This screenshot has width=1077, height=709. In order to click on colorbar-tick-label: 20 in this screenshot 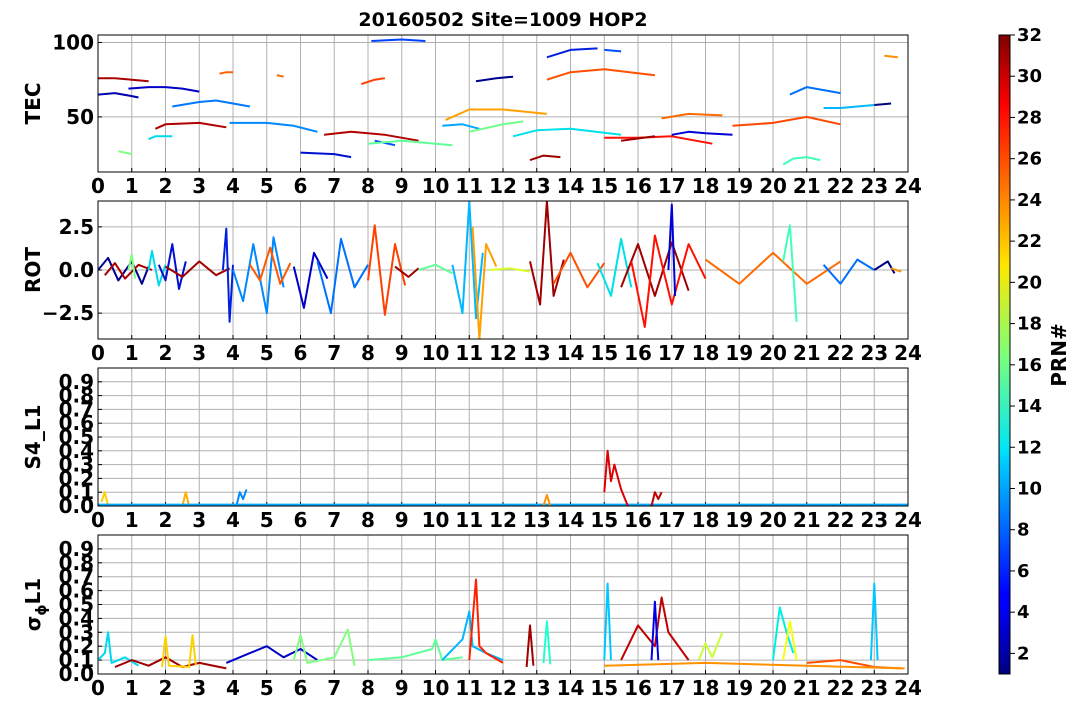, I will do `click(1029, 282)`.